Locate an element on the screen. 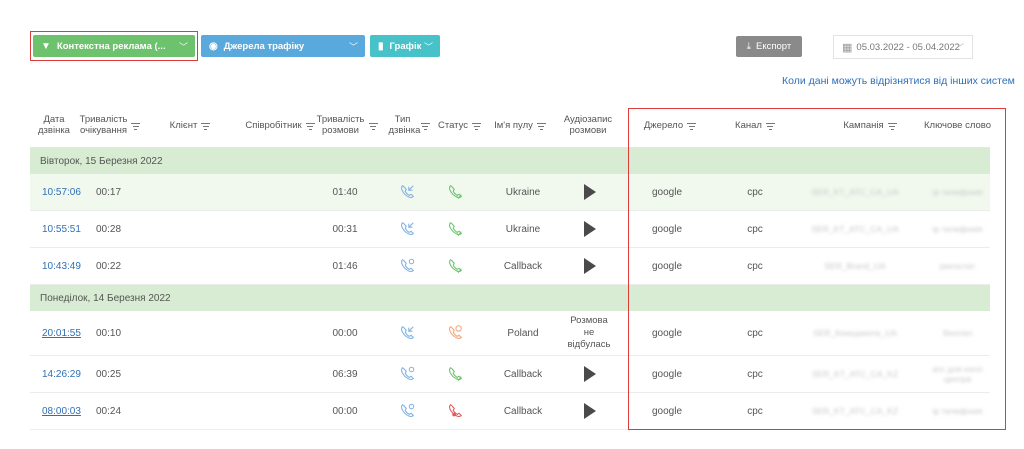 The width and height of the screenshot is (1024, 449). export-button: ⤓ Експорт is located at coordinates (769, 46).